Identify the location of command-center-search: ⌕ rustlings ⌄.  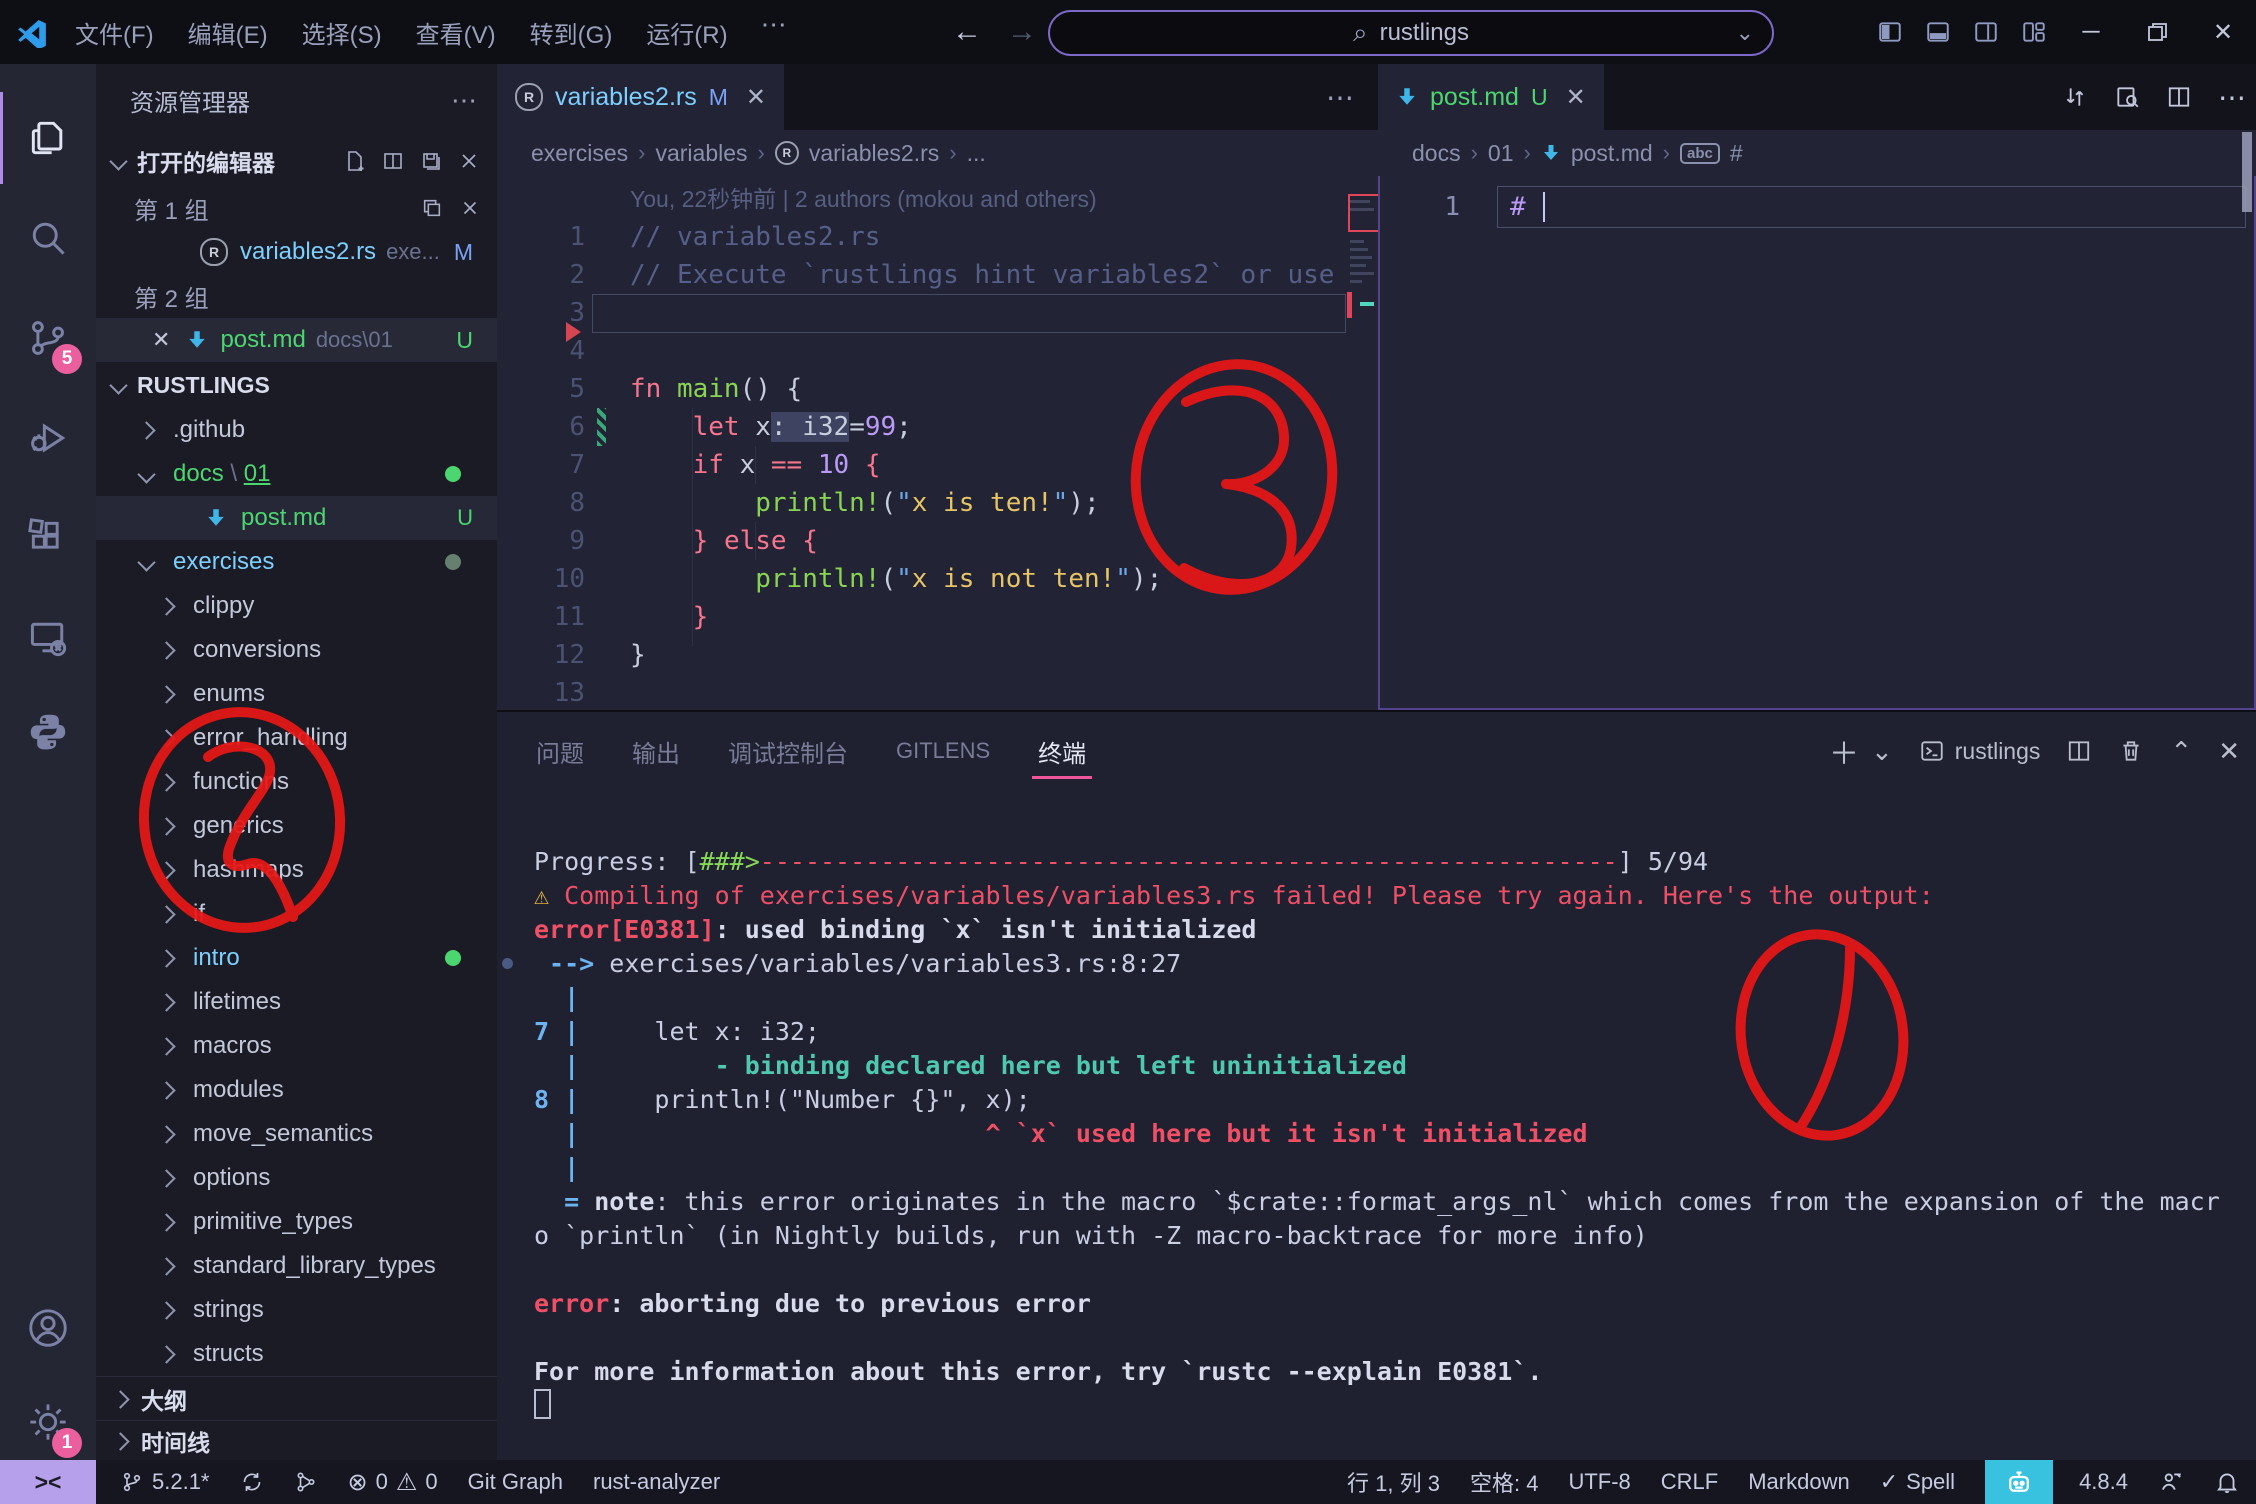
(1411, 33).